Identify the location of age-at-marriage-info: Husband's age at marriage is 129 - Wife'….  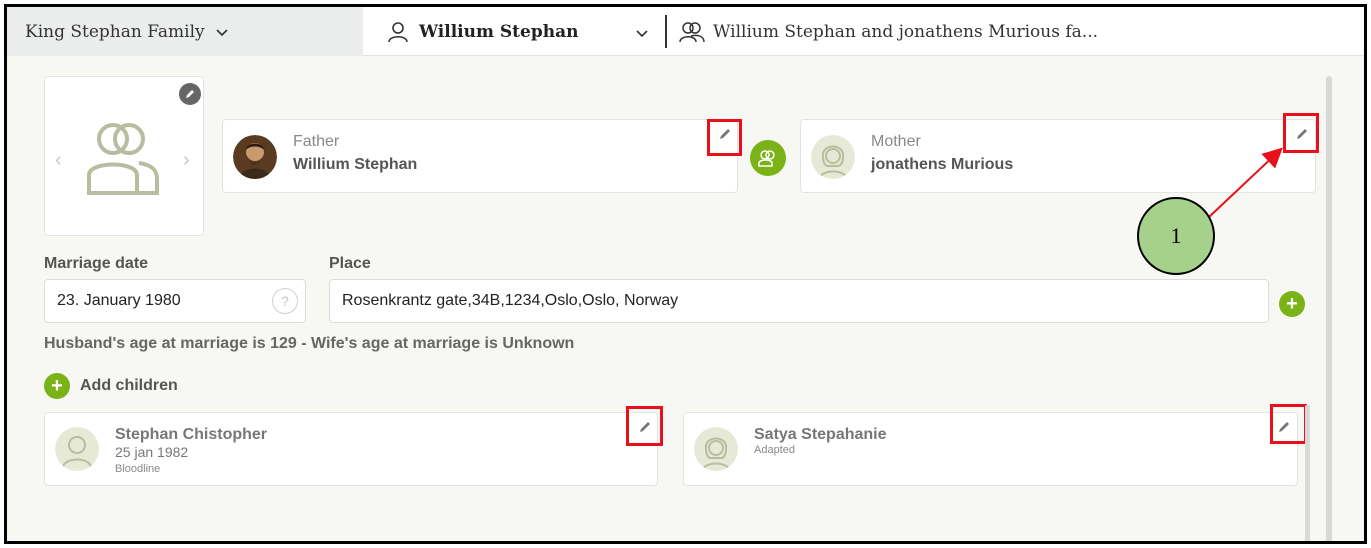
(309, 343).